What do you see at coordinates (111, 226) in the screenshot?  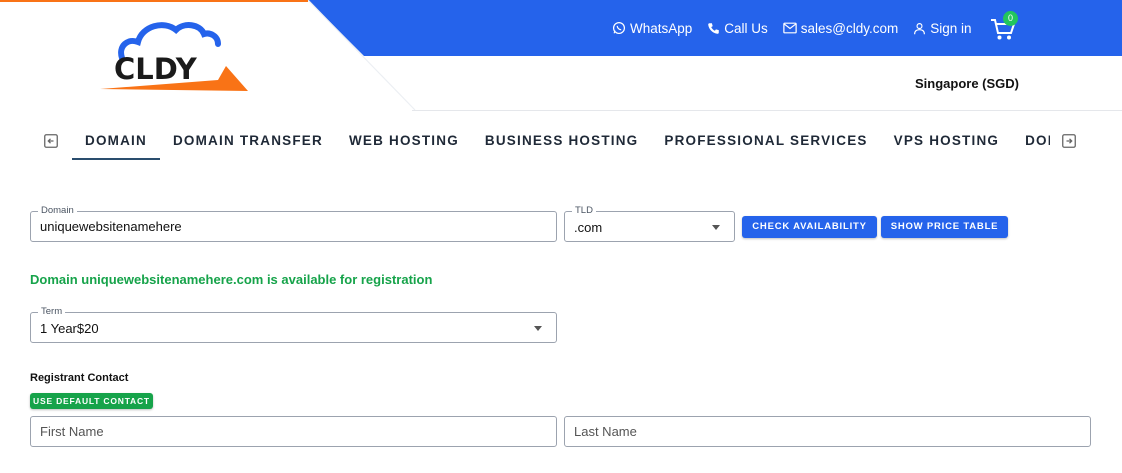 I see `domain-input-value: uniquewebsitenamehere` at bounding box center [111, 226].